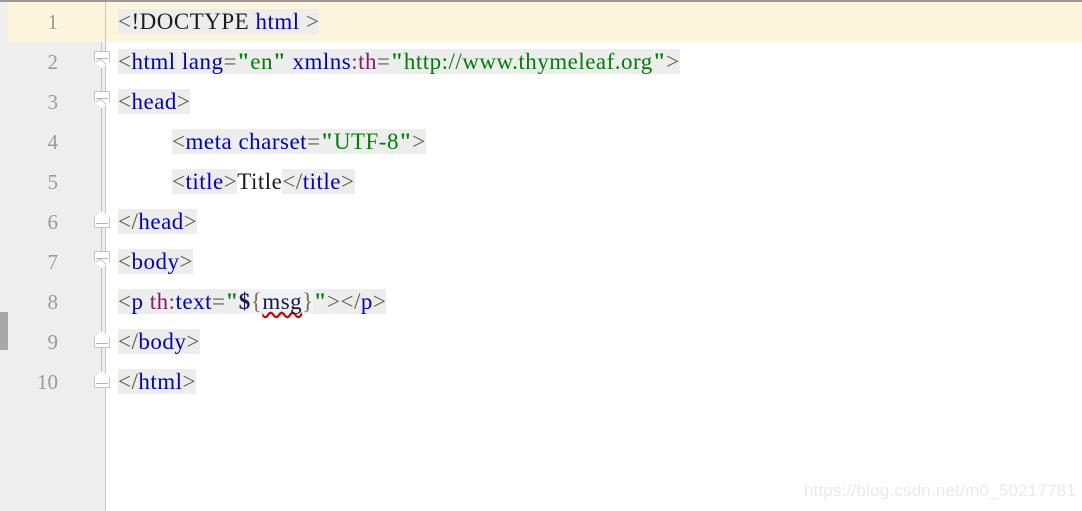 Image resolution: width=1082 pixels, height=511 pixels. What do you see at coordinates (194, 301) in the screenshot?
I see `code-token-attr: text` at bounding box center [194, 301].